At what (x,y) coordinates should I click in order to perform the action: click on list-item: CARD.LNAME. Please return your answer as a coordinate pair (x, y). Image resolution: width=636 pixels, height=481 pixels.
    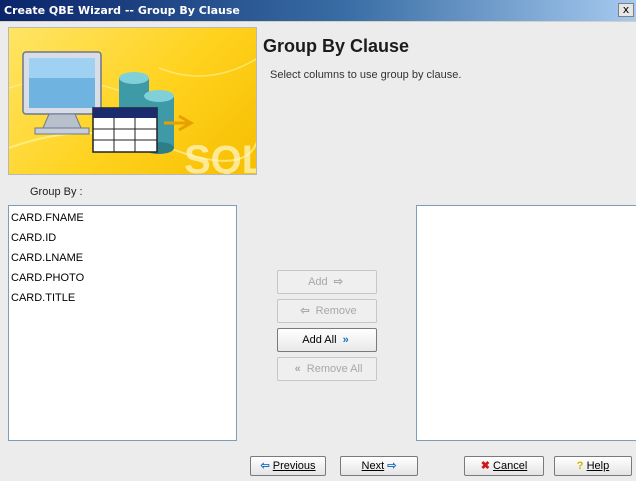
    Looking at the image, I should click on (122, 258).